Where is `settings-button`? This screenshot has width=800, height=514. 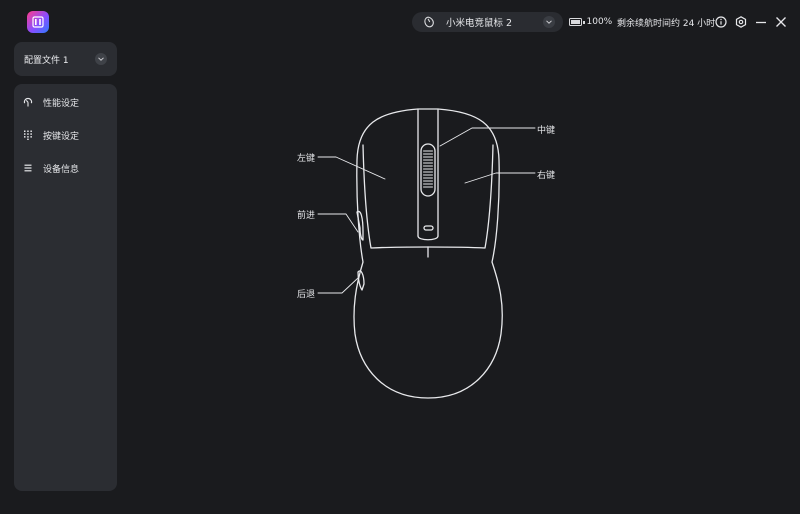
settings-button is located at coordinates (741, 22).